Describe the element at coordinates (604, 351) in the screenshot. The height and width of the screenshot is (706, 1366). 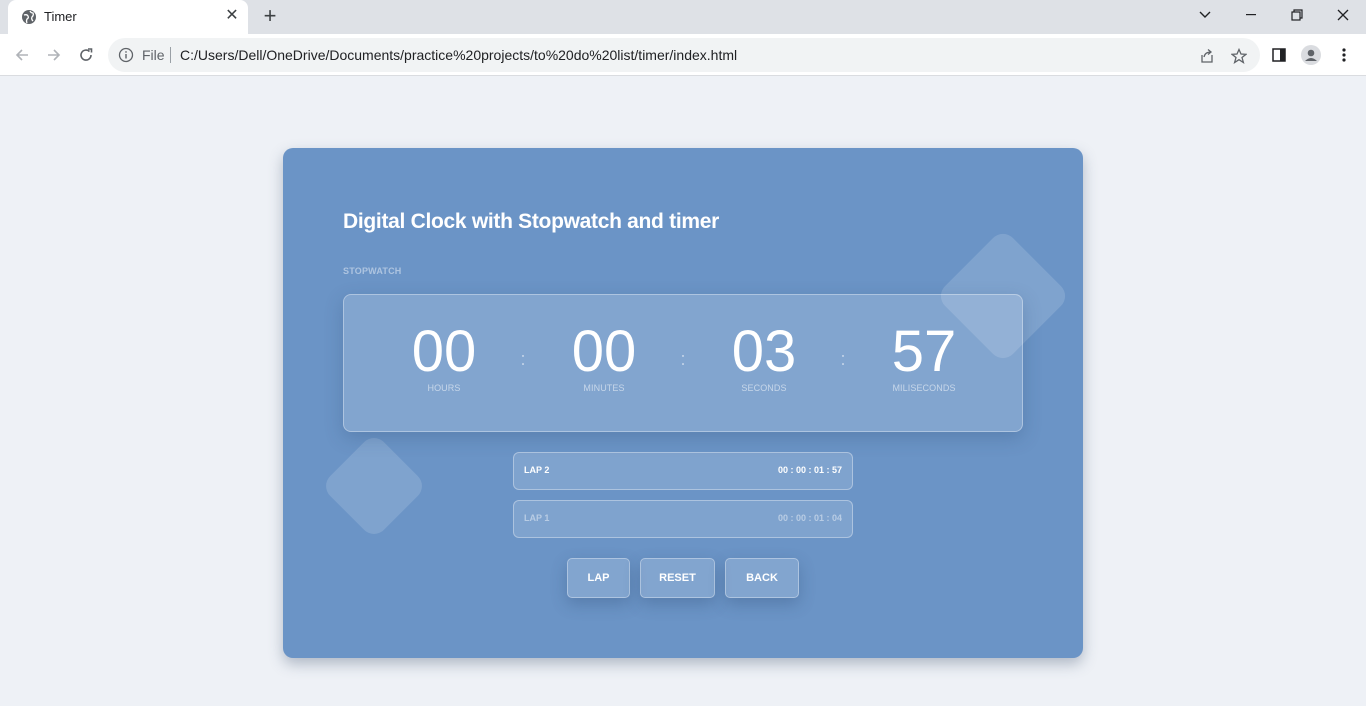
I see `minutes-value: 00` at that location.